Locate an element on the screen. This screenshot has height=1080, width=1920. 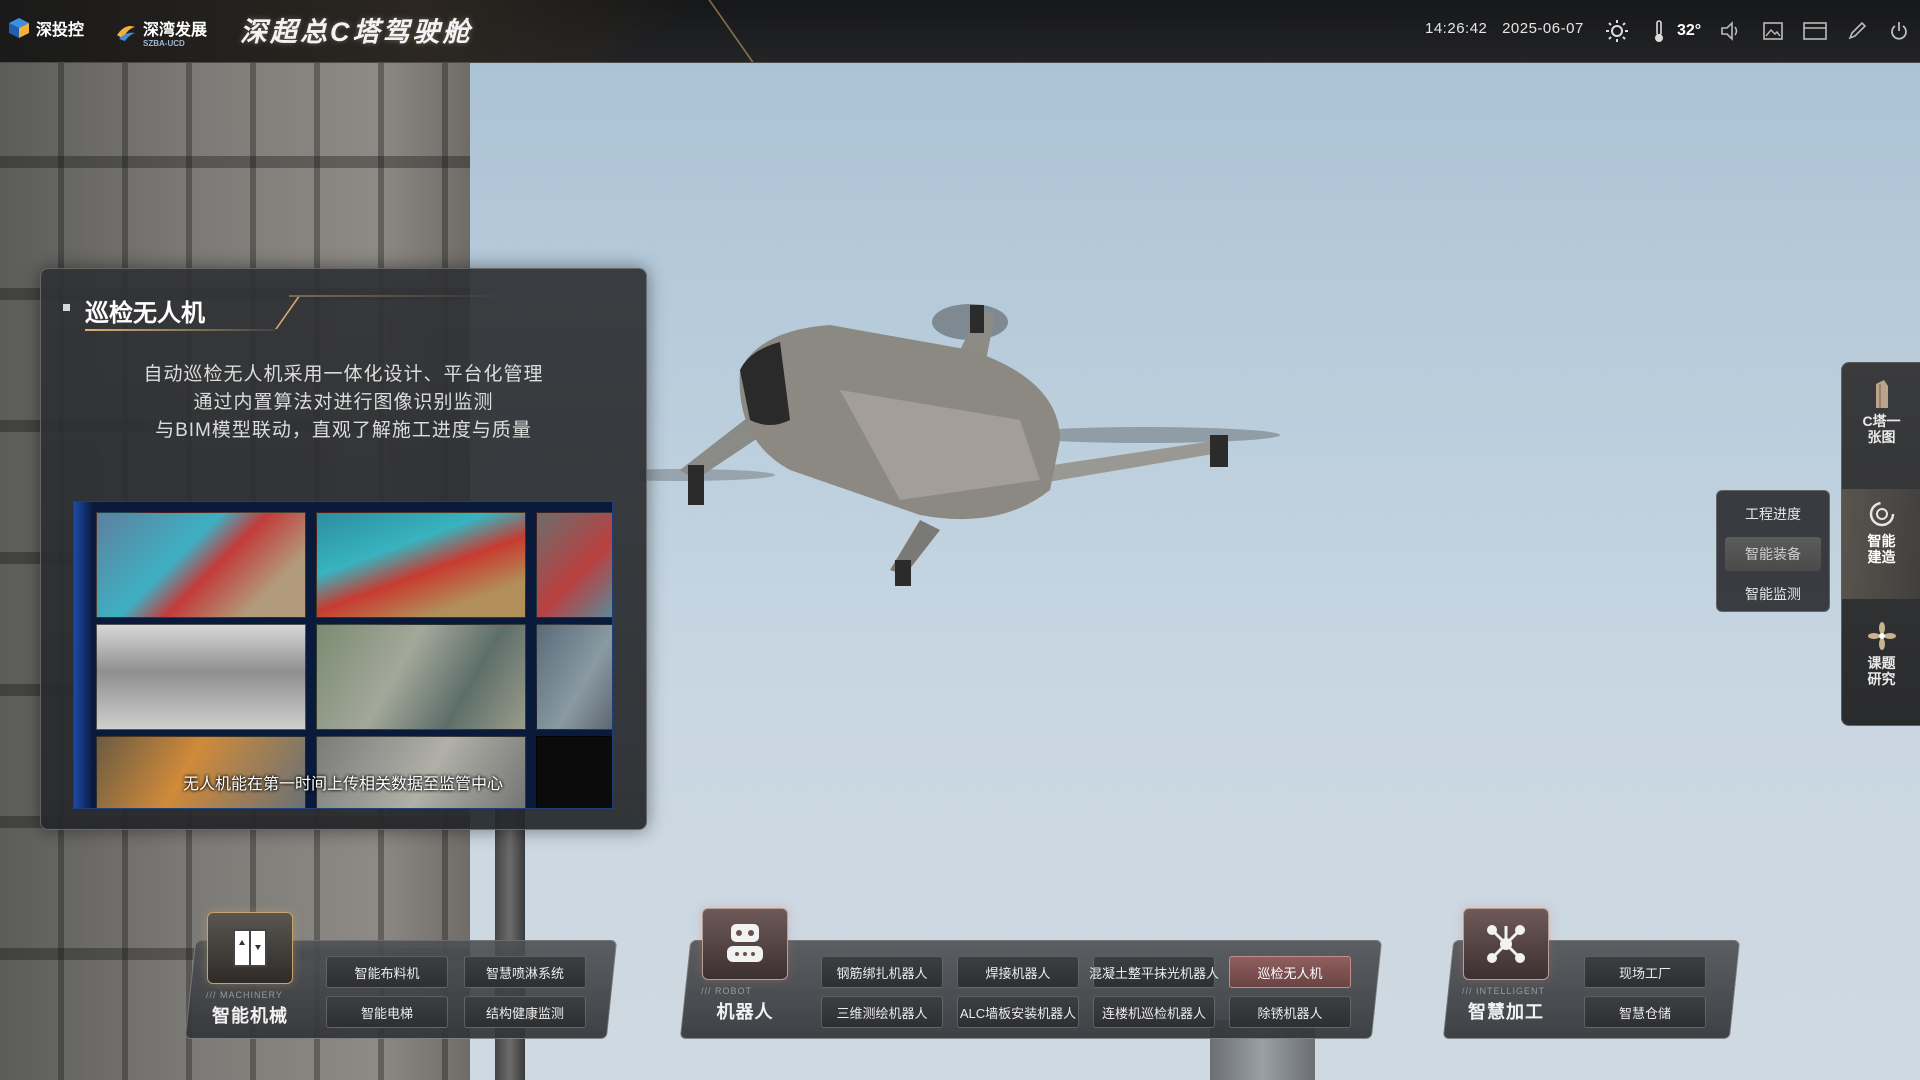
side-nav-label: C塔一张图 is located at coordinates (1881, 429).